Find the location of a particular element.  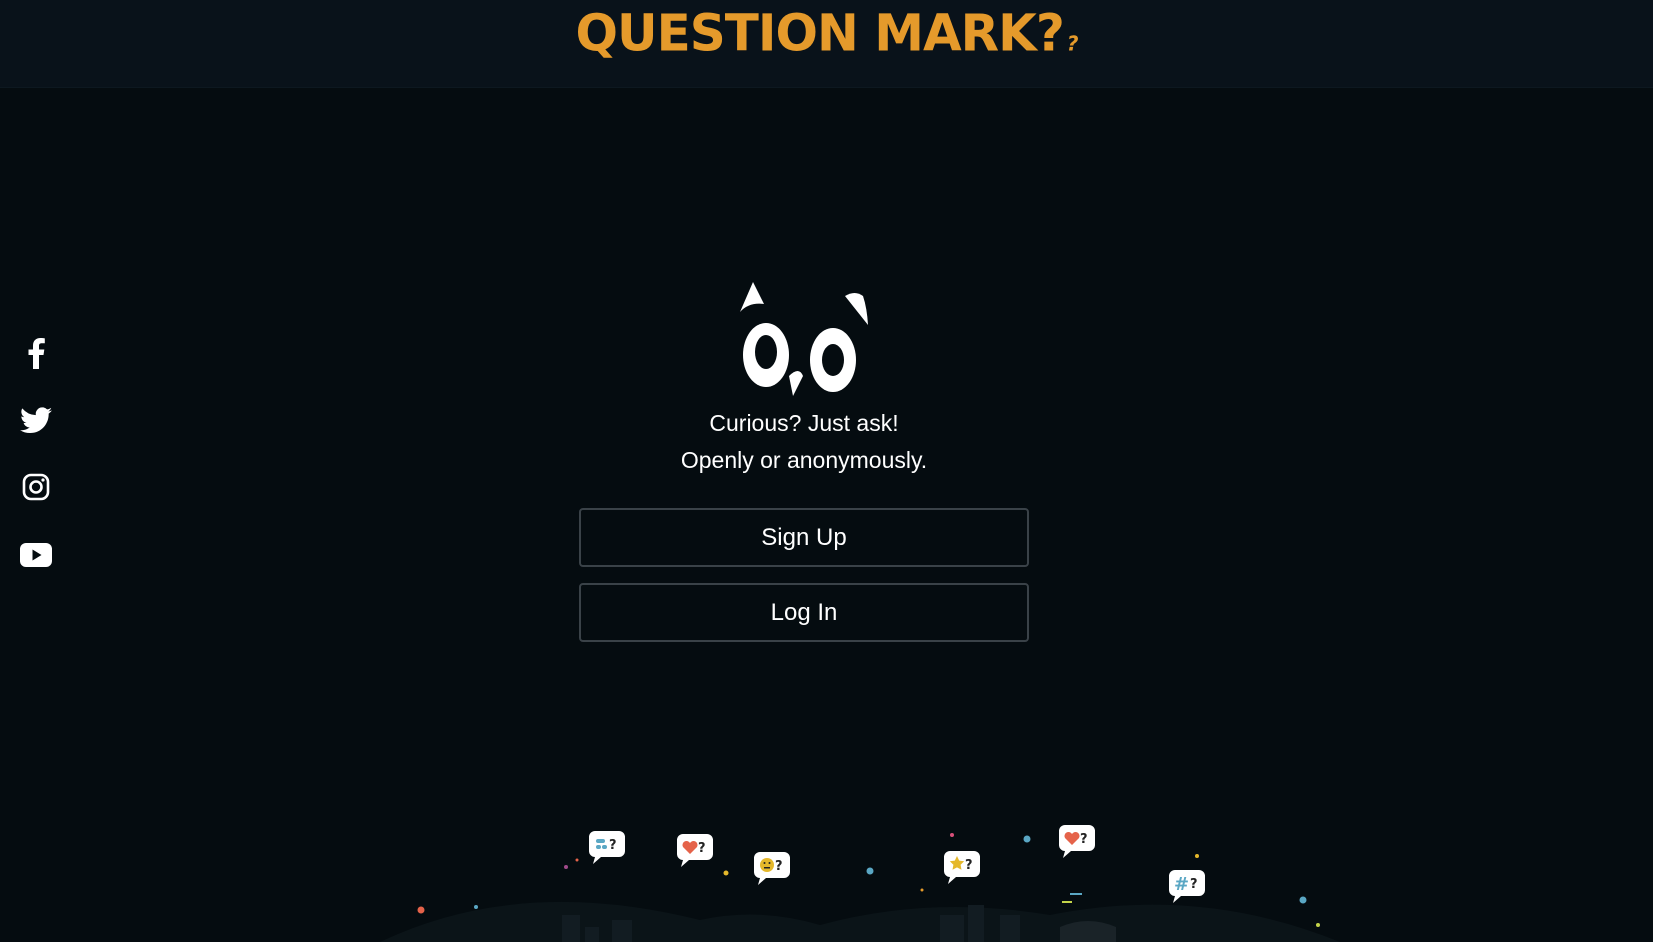

youtube-link is located at coordinates (36, 555).